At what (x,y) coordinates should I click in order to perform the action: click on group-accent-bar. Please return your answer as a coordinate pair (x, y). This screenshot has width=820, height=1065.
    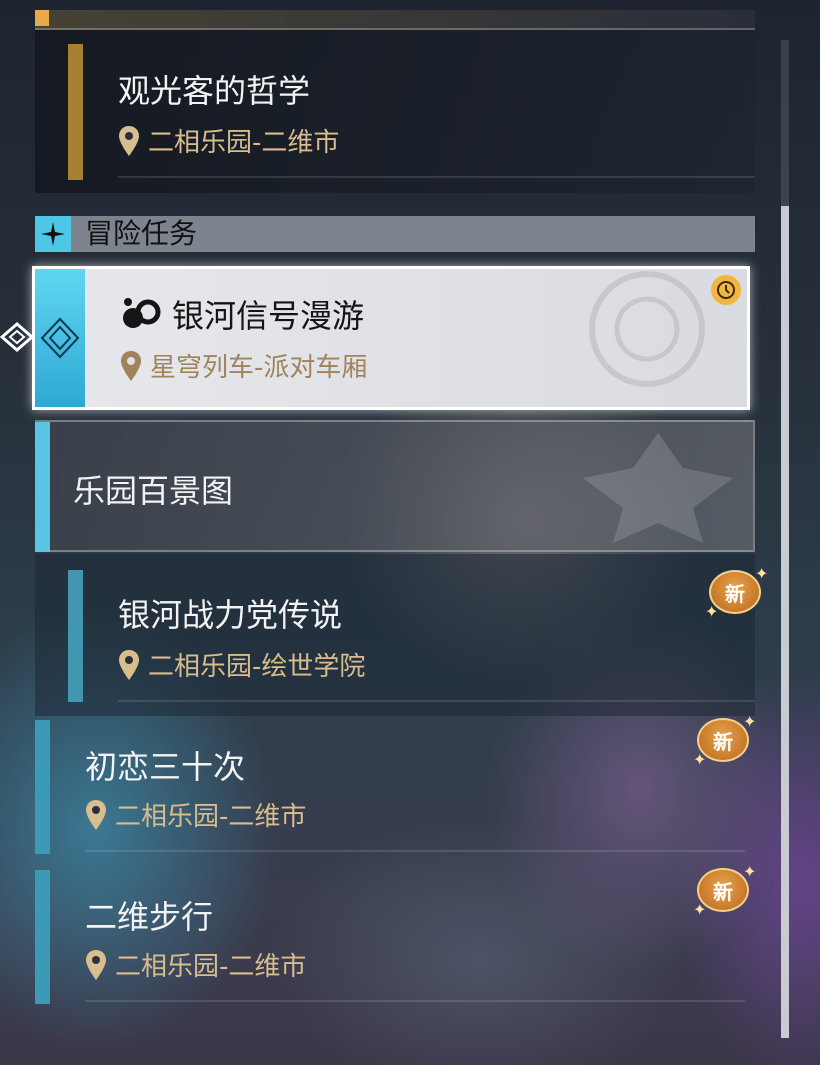
    Looking at the image, I should click on (42, 487).